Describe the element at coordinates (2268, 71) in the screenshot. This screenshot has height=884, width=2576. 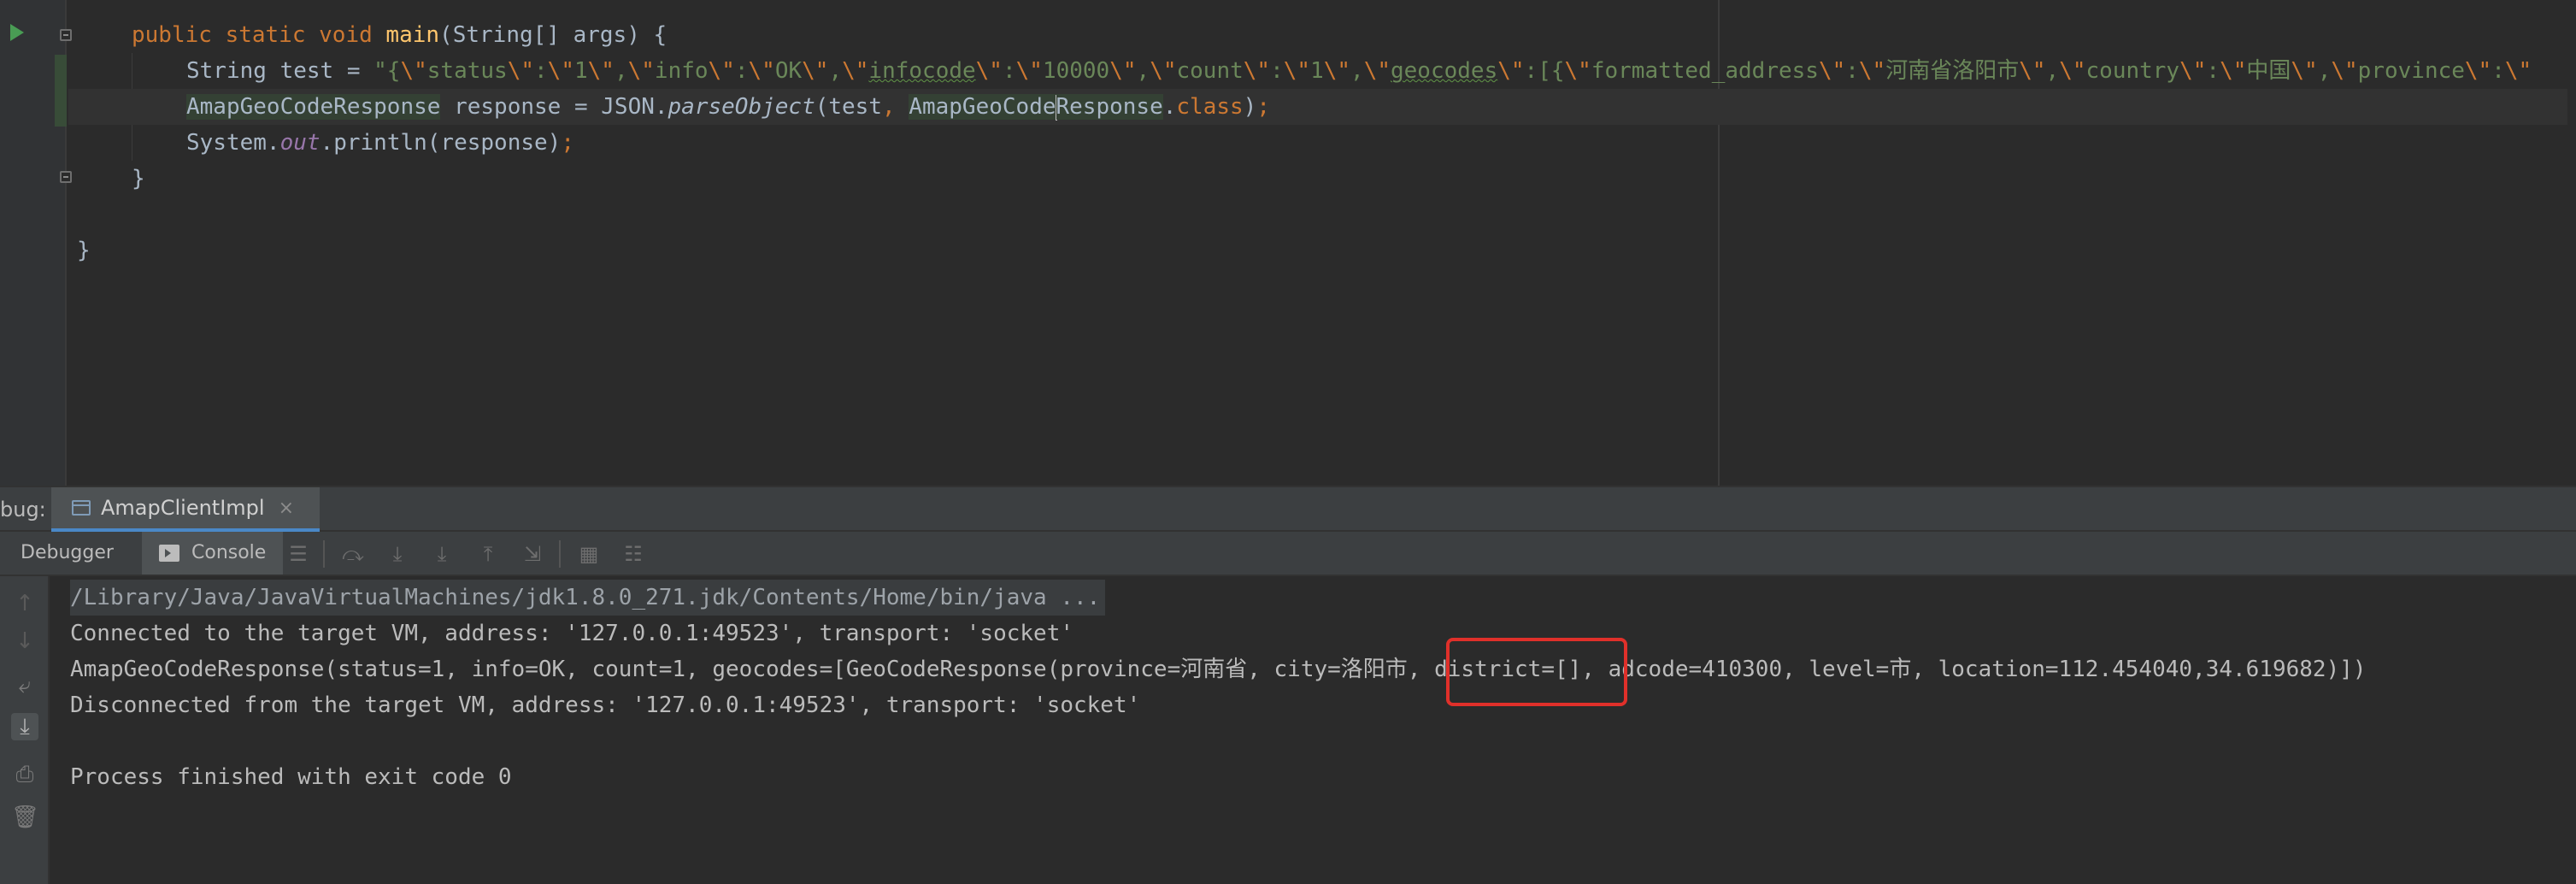
I see `code-token: 中国` at that location.